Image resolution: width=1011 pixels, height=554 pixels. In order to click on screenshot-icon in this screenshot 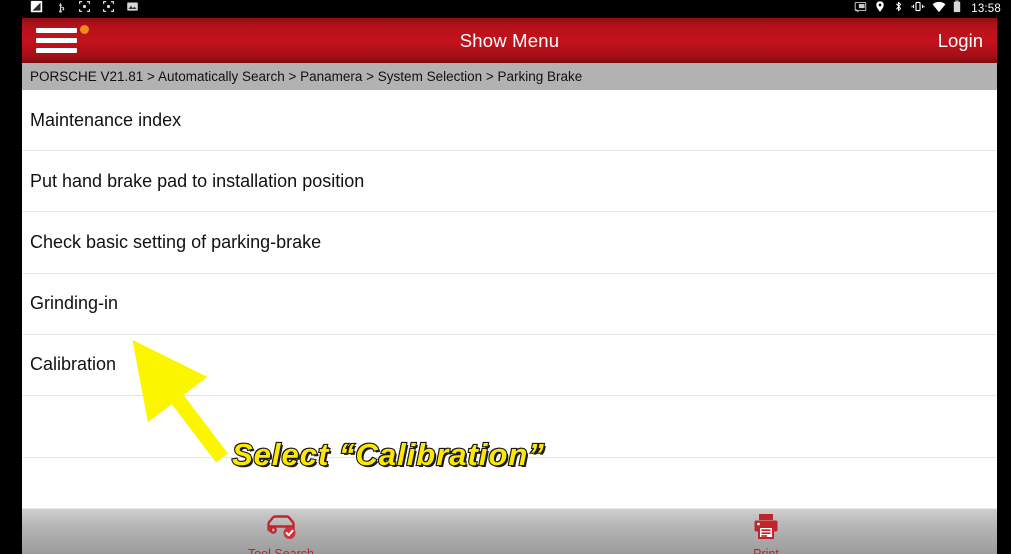, I will do `click(36, 9)`.